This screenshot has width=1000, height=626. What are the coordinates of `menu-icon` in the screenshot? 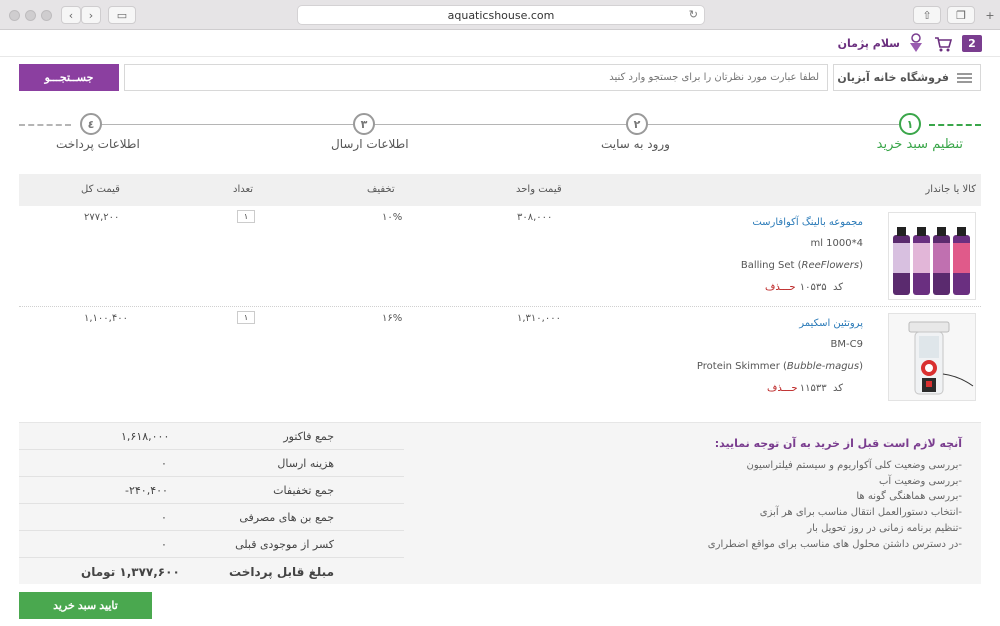 It's located at (964, 77).